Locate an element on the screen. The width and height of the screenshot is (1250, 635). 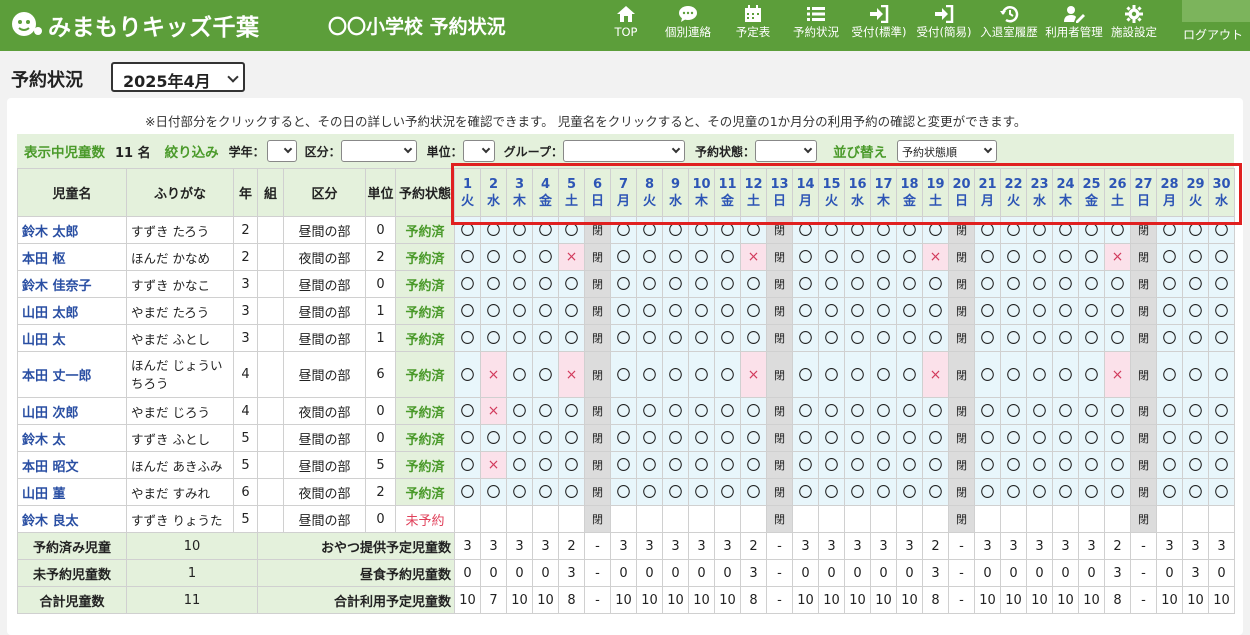
child-name-link: 山田 太 is located at coordinates (72, 338).